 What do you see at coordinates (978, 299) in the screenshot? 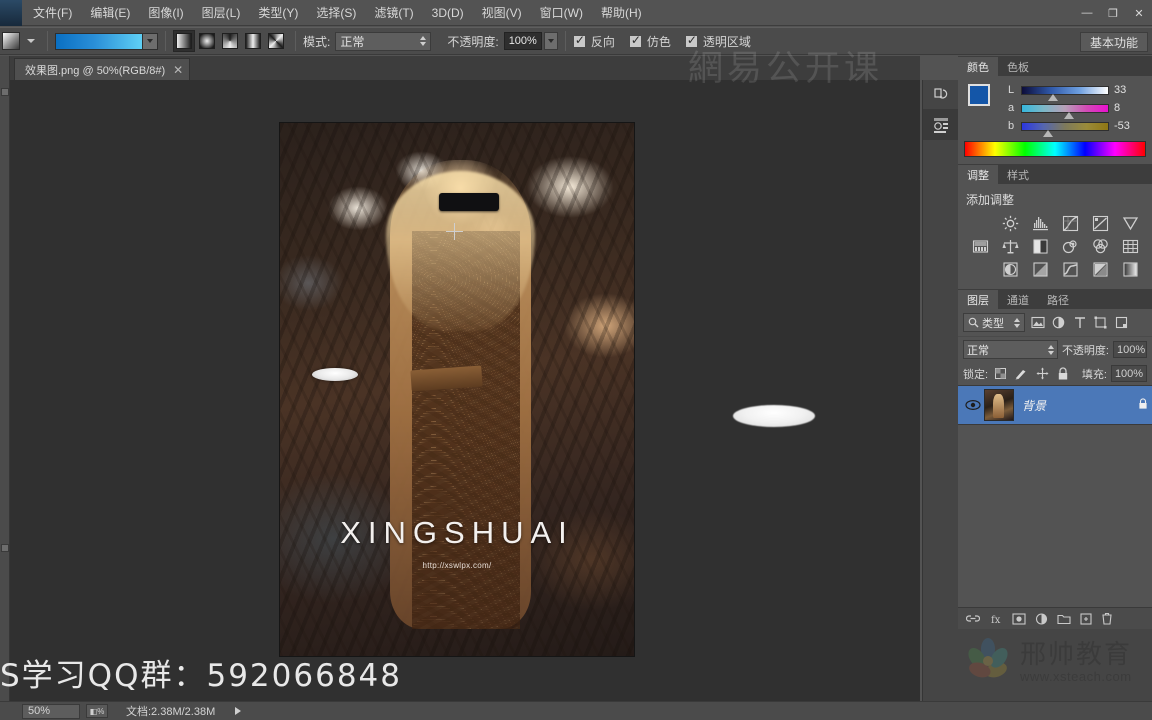
I see `tab-layers: 图层` at bounding box center [978, 299].